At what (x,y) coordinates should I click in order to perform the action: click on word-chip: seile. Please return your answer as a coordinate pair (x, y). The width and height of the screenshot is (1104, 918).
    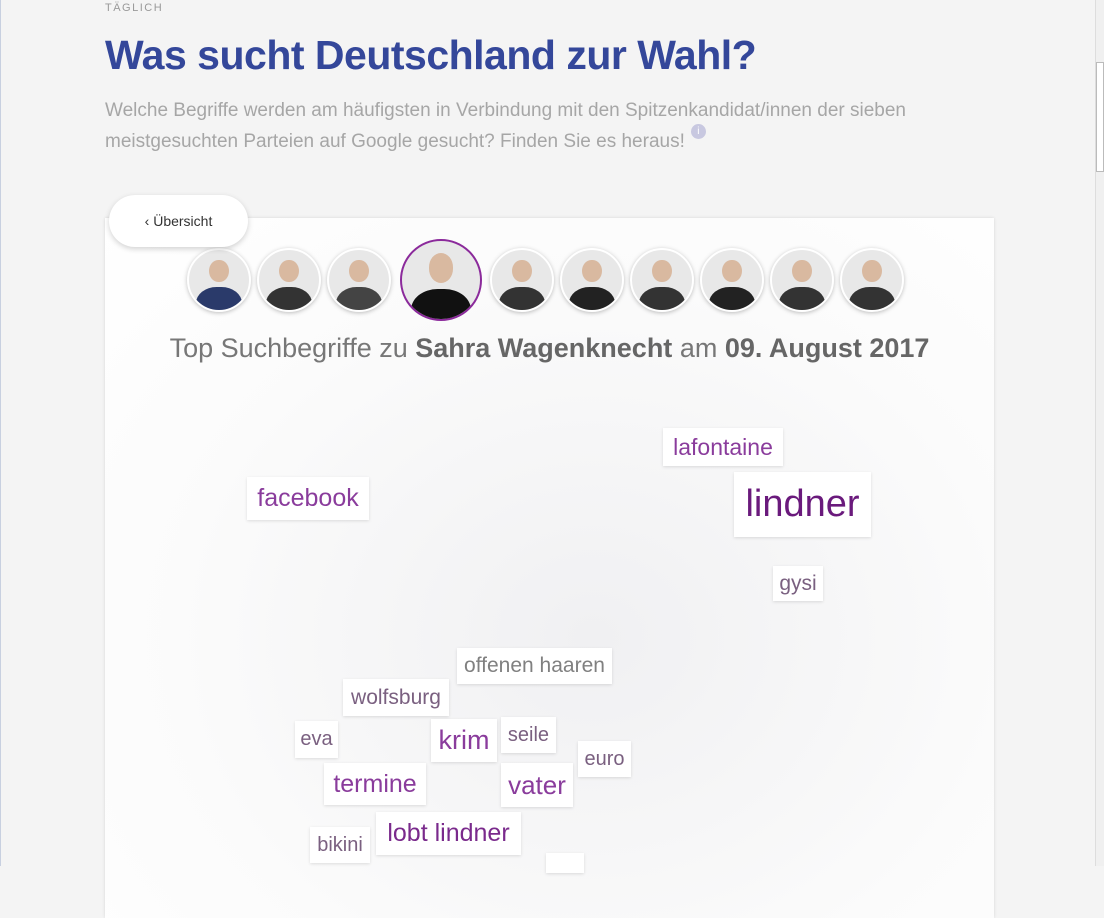
    Looking at the image, I should click on (528, 735).